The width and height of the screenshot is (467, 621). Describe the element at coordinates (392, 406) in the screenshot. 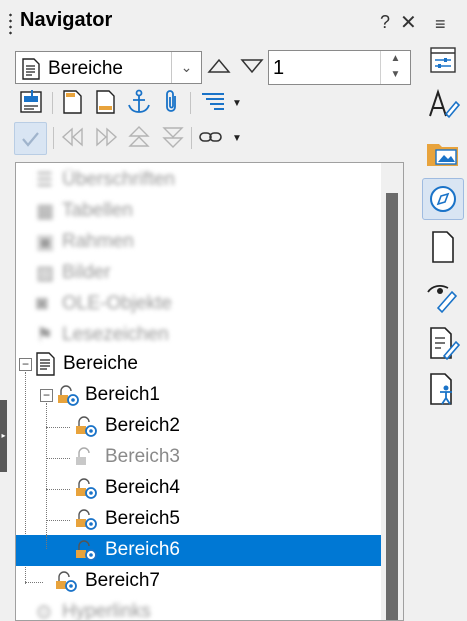

I see `scrollbar-thumb` at that location.